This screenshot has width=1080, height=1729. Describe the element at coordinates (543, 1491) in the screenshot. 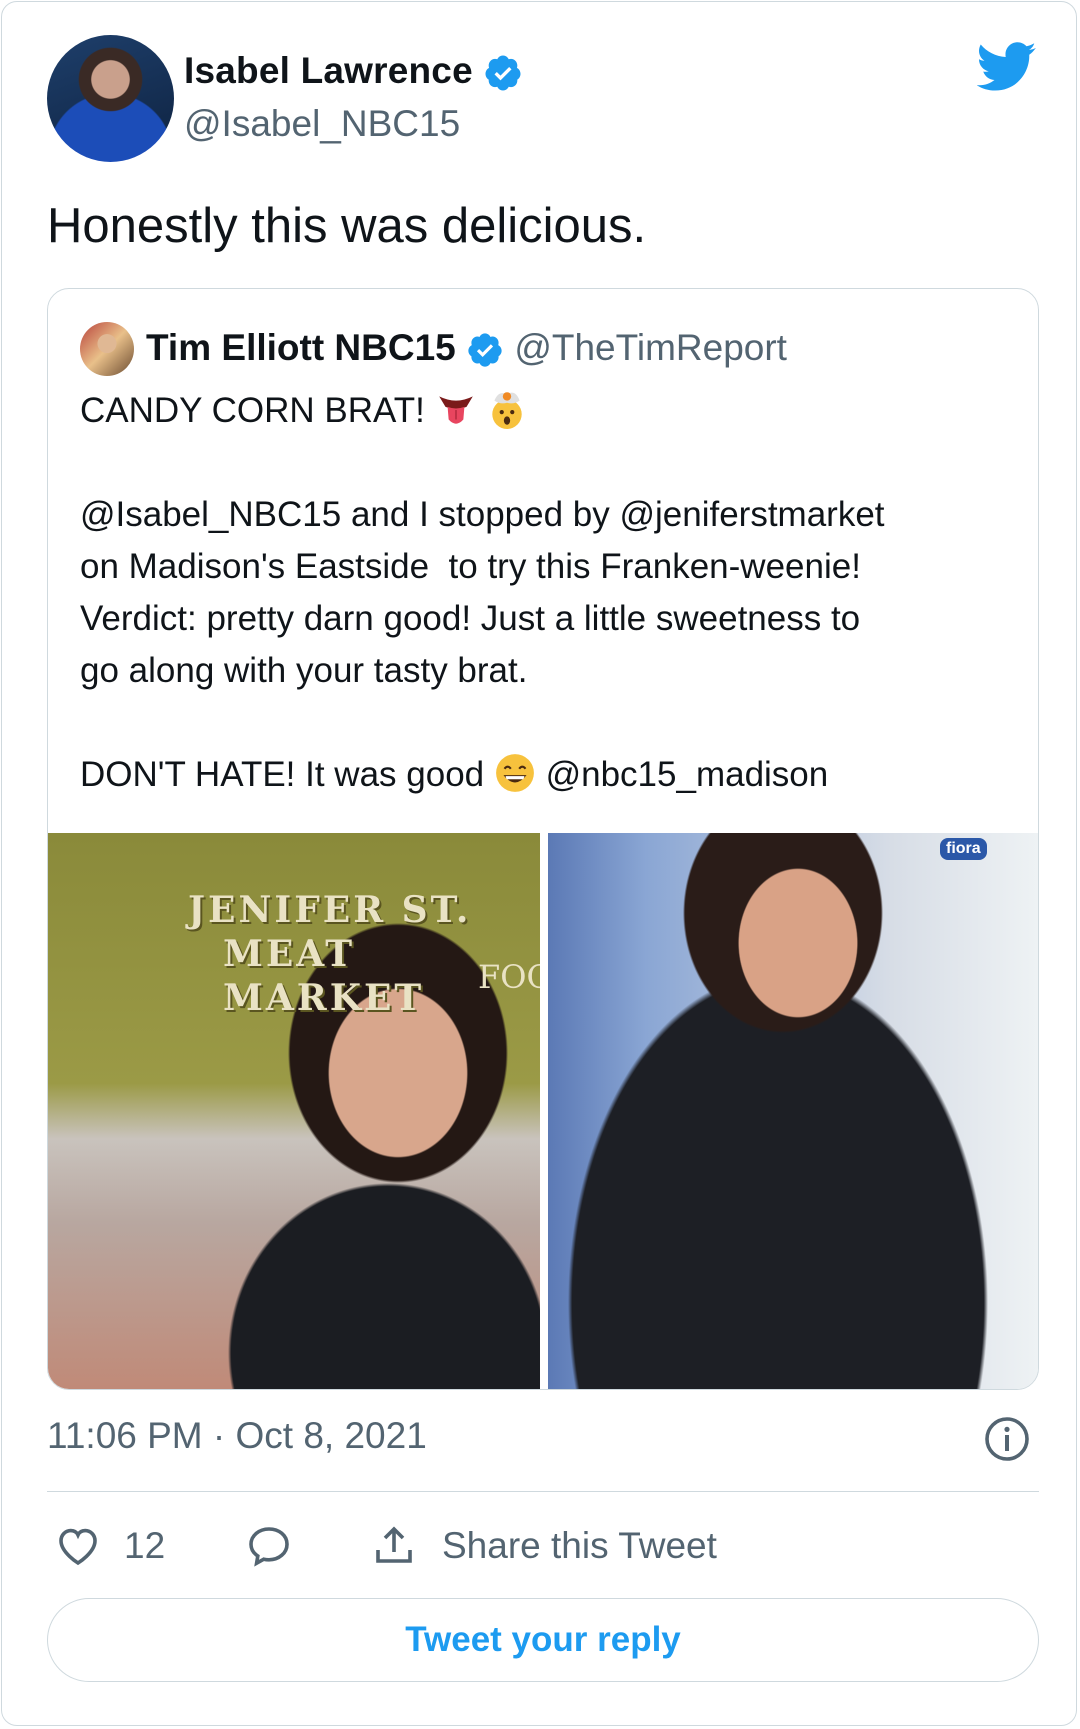

I see `divider` at that location.